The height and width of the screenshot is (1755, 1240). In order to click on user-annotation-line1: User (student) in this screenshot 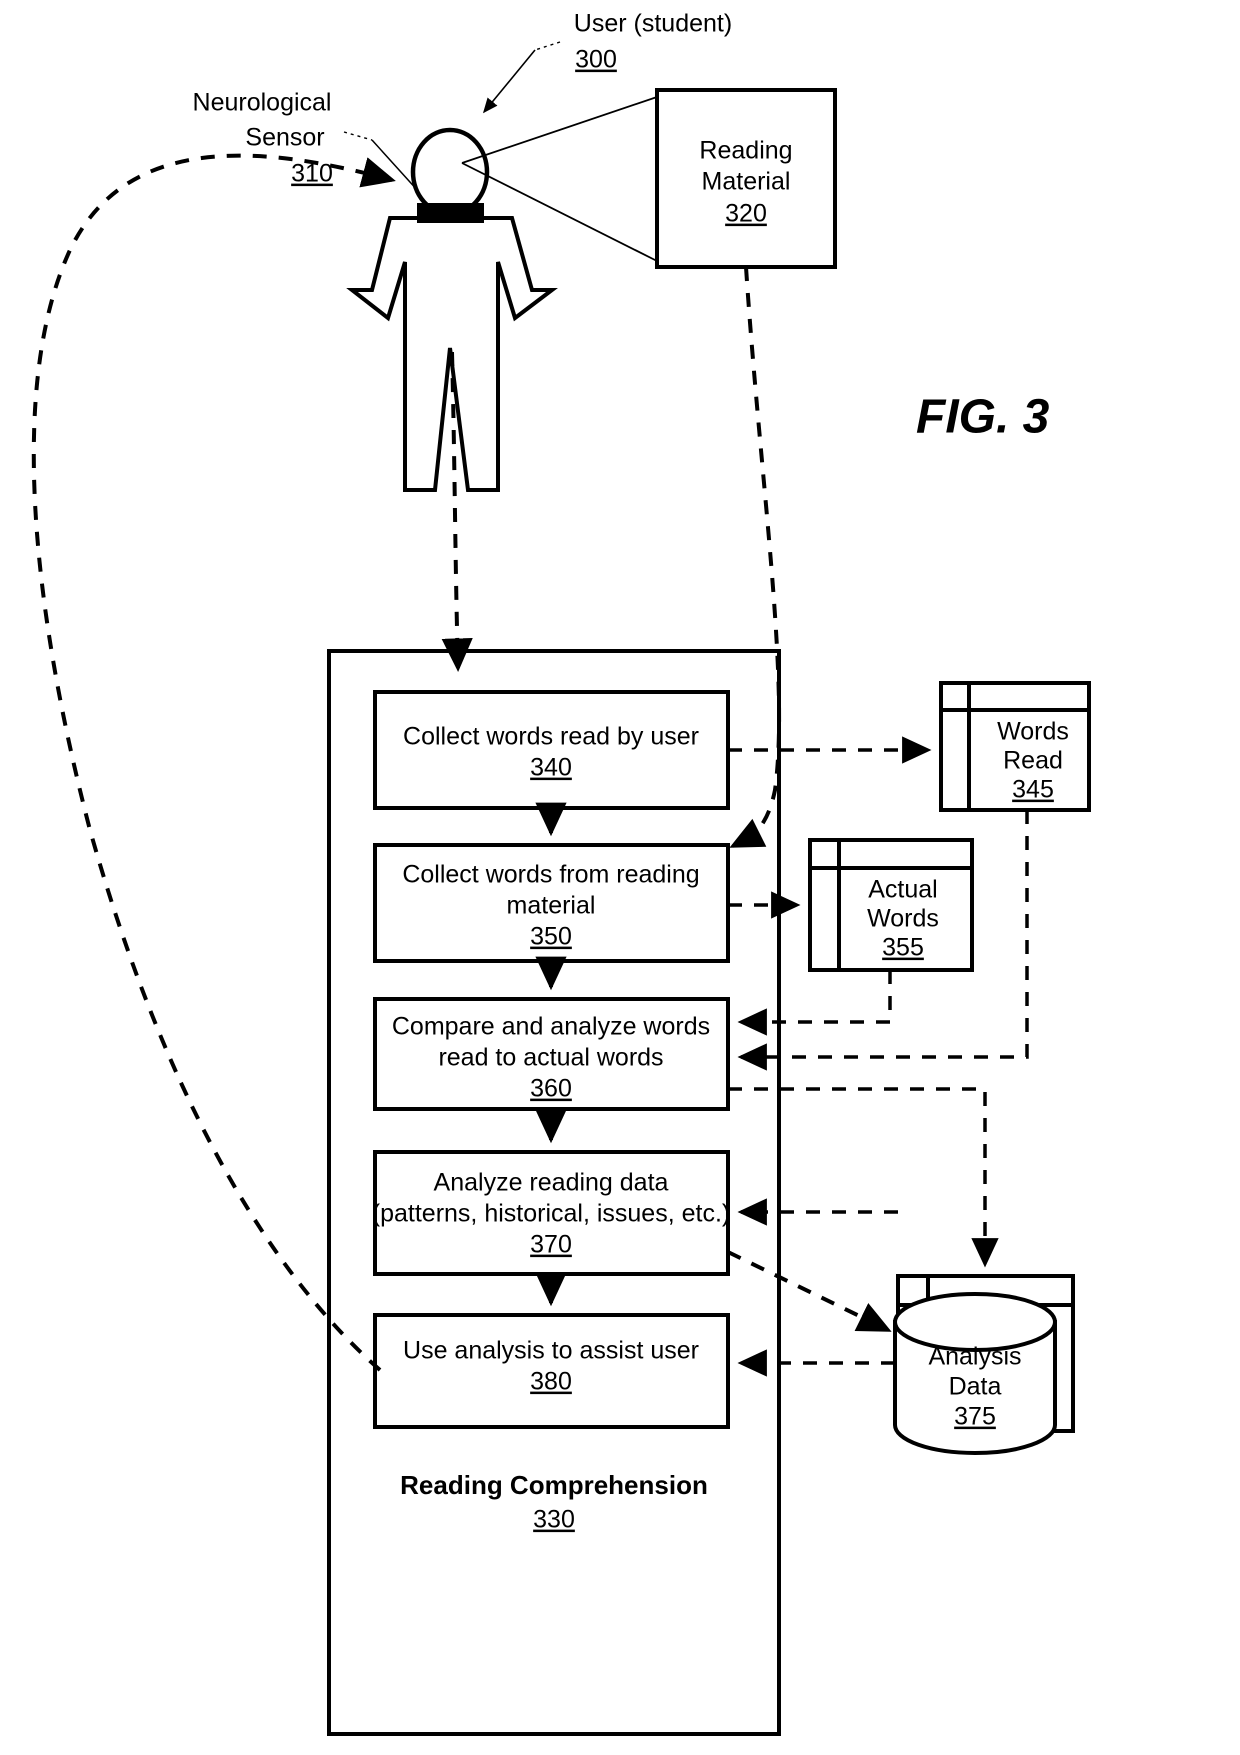, I will do `click(653, 24)`.